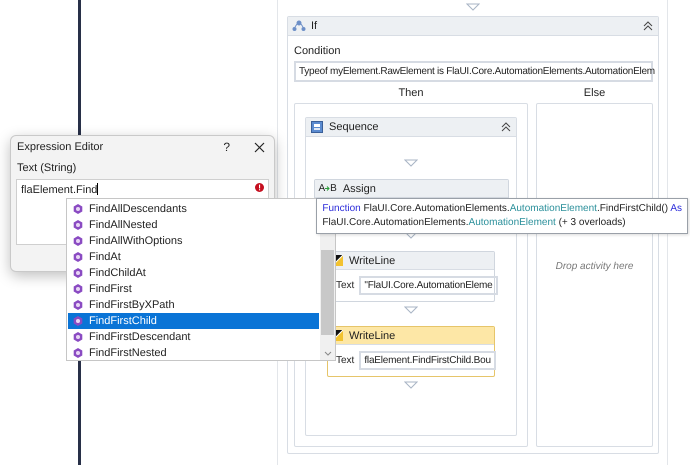  Describe the element at coordinates (595, 266) in the screenshot. I see `drop-hint: Drop activity here` at that location.